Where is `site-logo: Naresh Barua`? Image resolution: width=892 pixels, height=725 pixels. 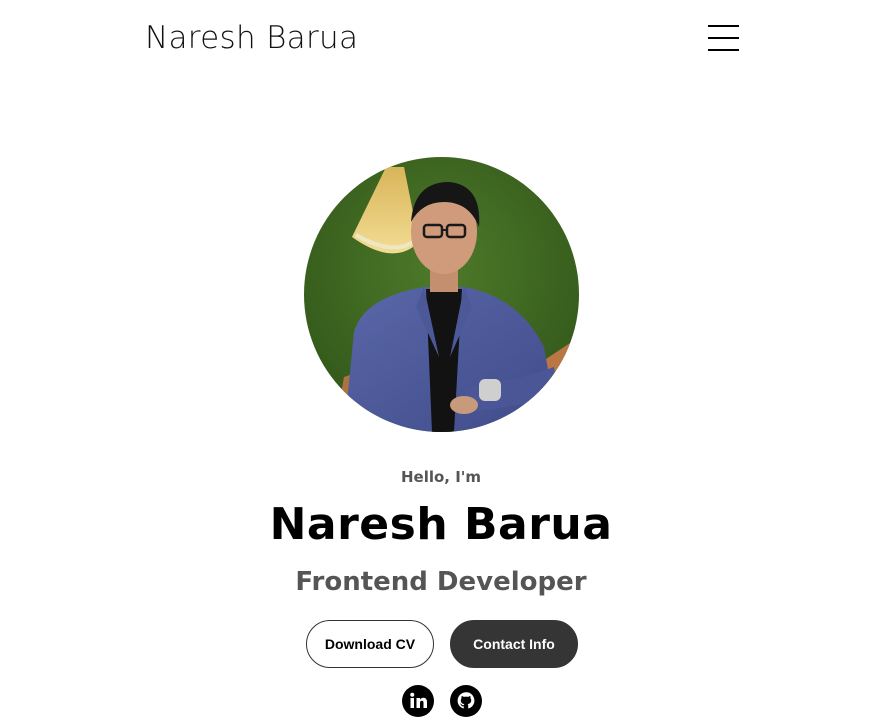
site-logo: Naresh Barua is located at coordinates (251, 38).